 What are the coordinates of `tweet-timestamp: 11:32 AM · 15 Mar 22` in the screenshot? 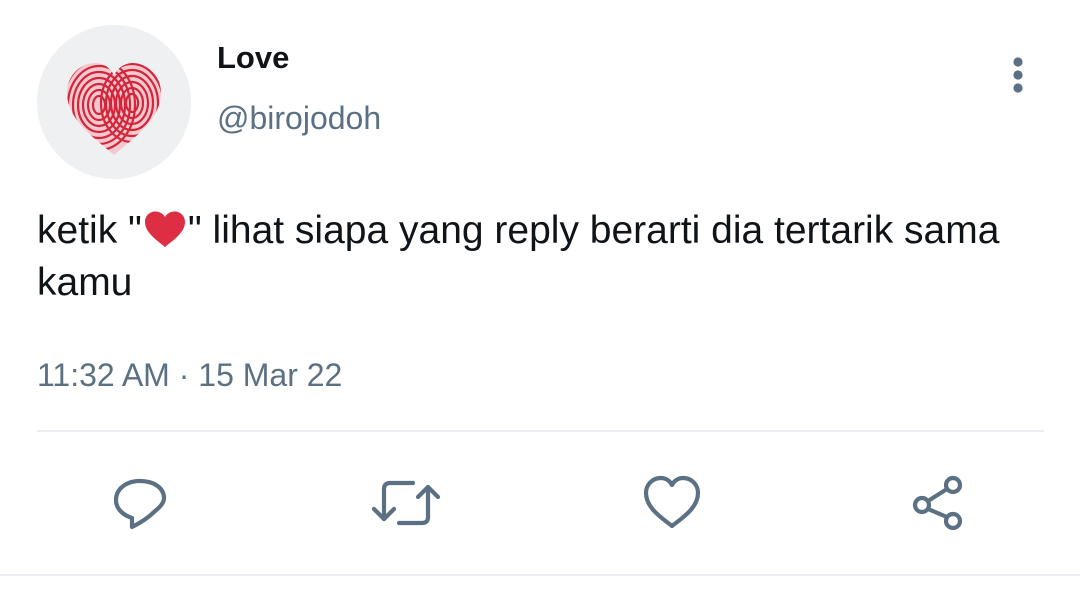 It's located at (189, 375).